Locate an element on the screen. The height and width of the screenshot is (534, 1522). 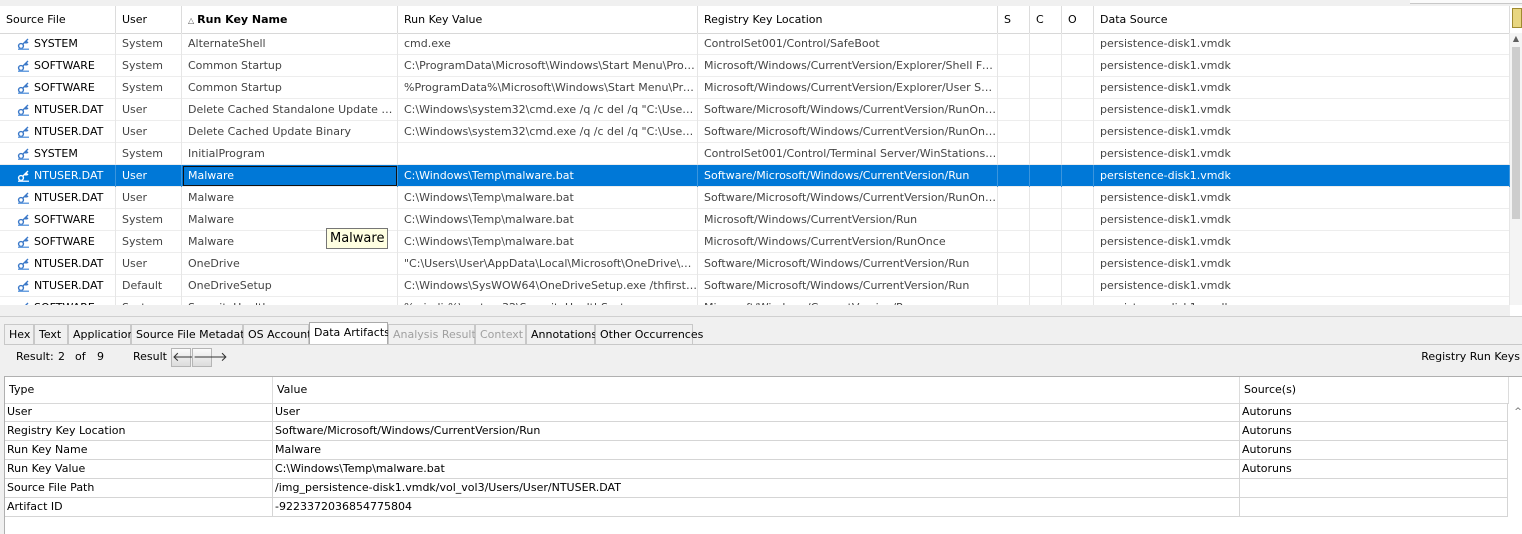
tab-application: Application is located at coordinates (101, 334).